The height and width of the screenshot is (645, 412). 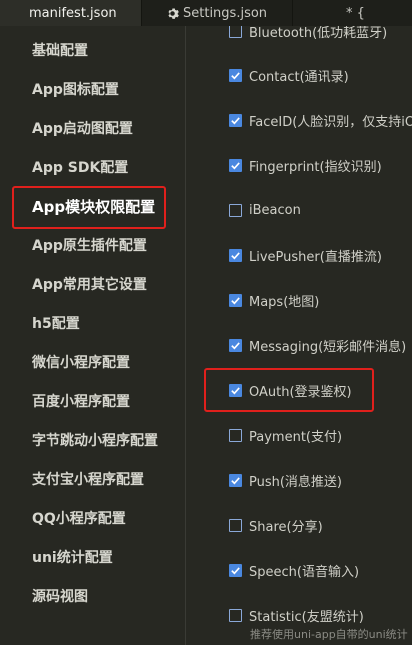 I want to click on module-label: iBeacon, so click(x=275, y=210).